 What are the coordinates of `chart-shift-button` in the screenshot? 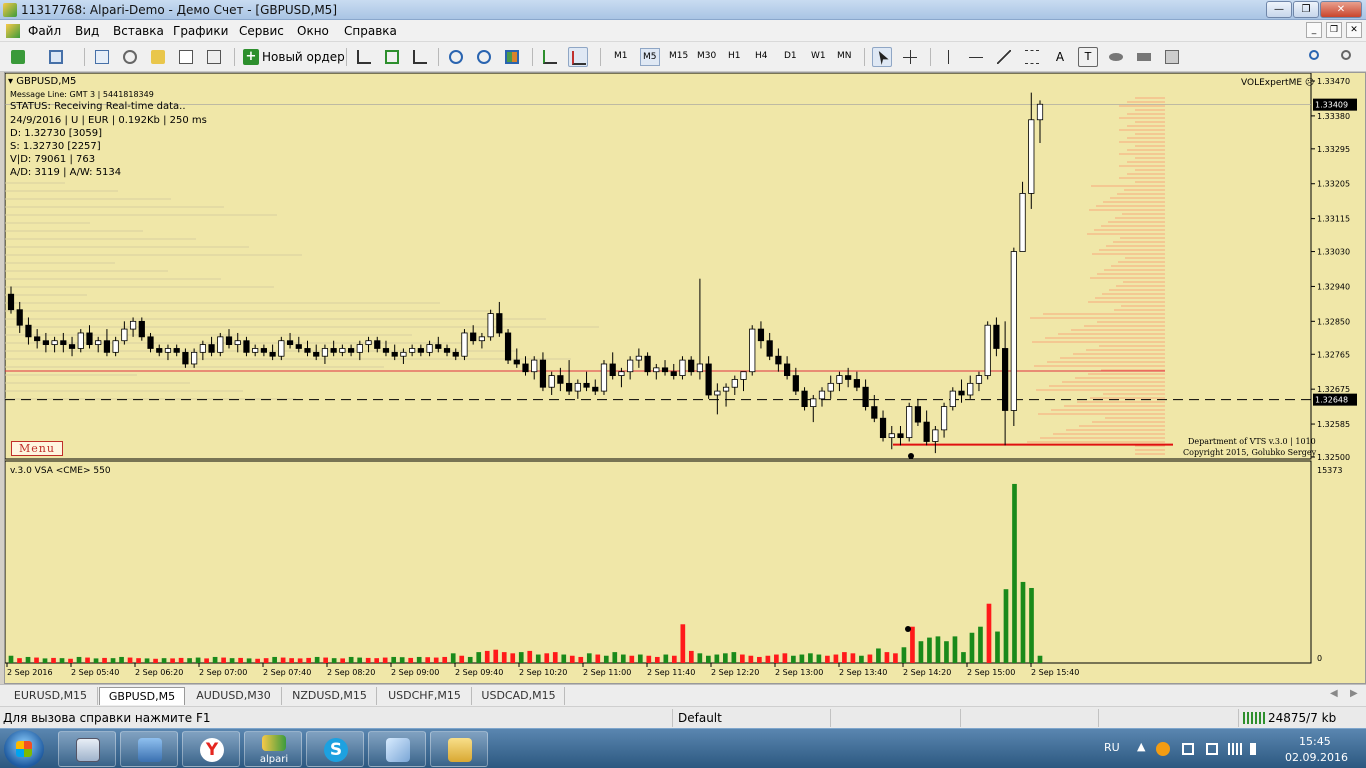 It's located at (578, 57).